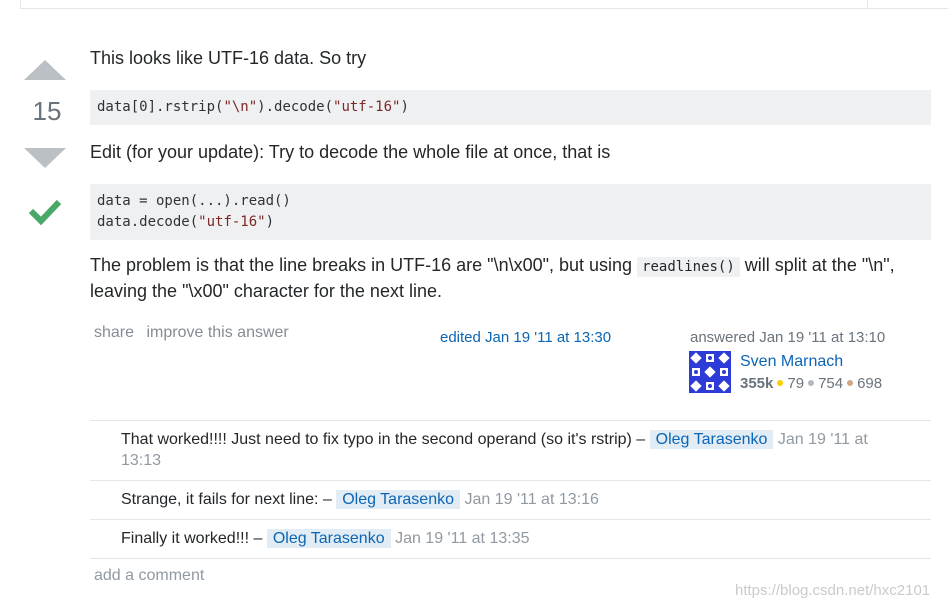  I want to click on silver-badge-count: 754, so click(831, 383).